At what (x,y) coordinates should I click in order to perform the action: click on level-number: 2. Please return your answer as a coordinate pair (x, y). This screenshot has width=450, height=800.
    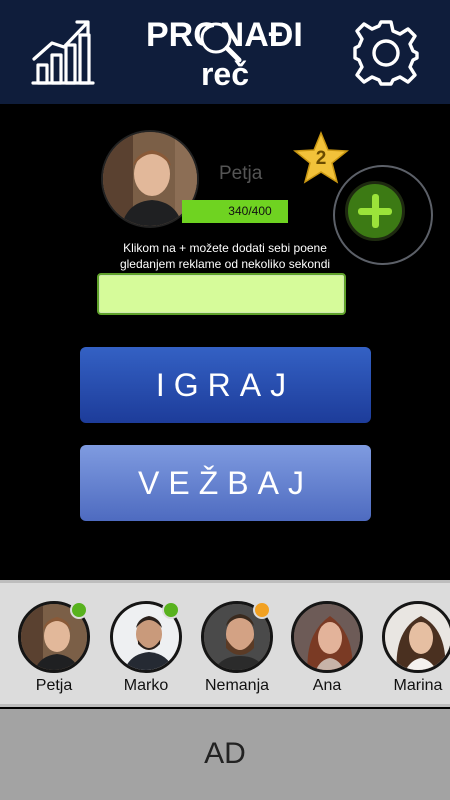
    Looking at the image, I should click on (321, 158).